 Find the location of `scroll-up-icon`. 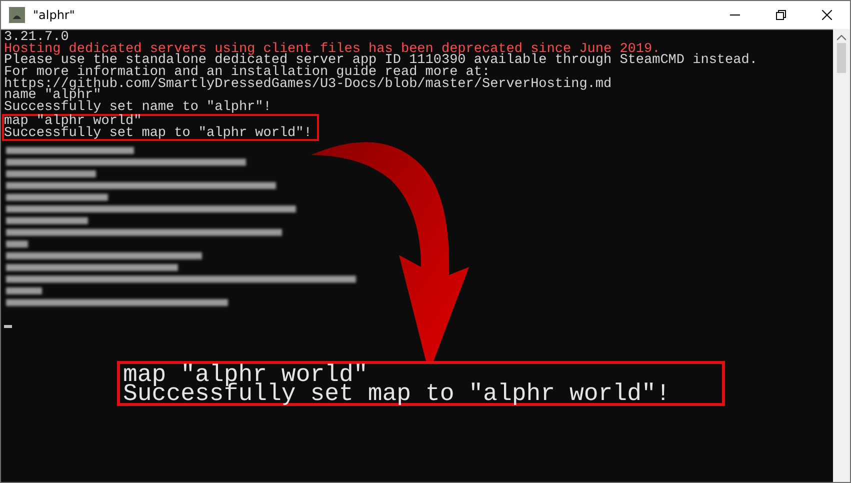

scroll-up-icon is located at coordinates (841, 38).